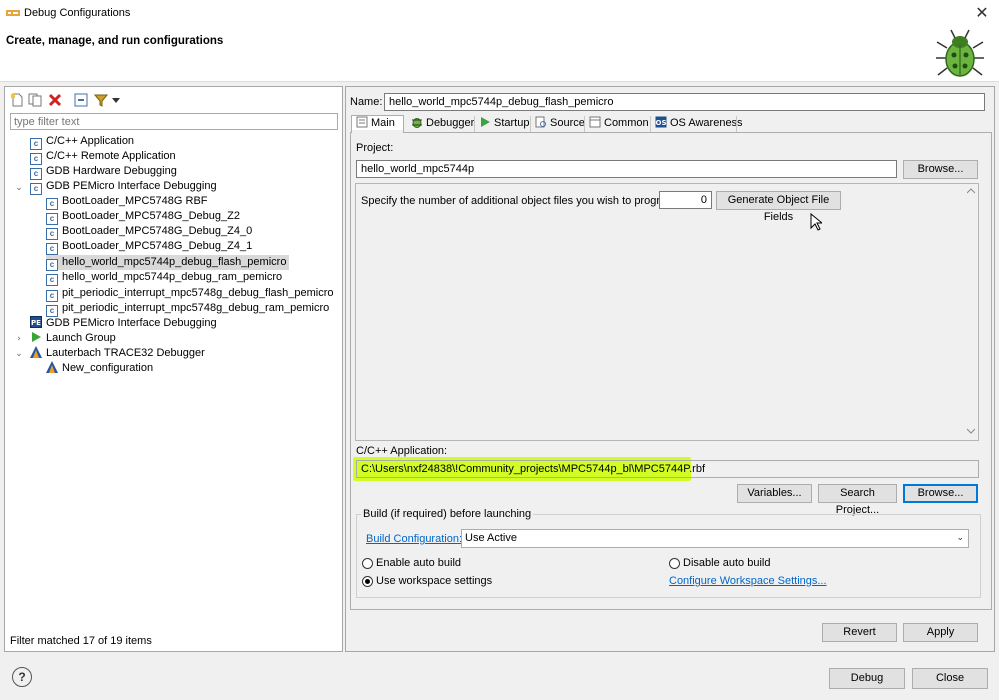 Image resolution: width=999 pixels, height=700 pixels. I want to click on chevron-down-icon: ⌄, so click(960, 538).